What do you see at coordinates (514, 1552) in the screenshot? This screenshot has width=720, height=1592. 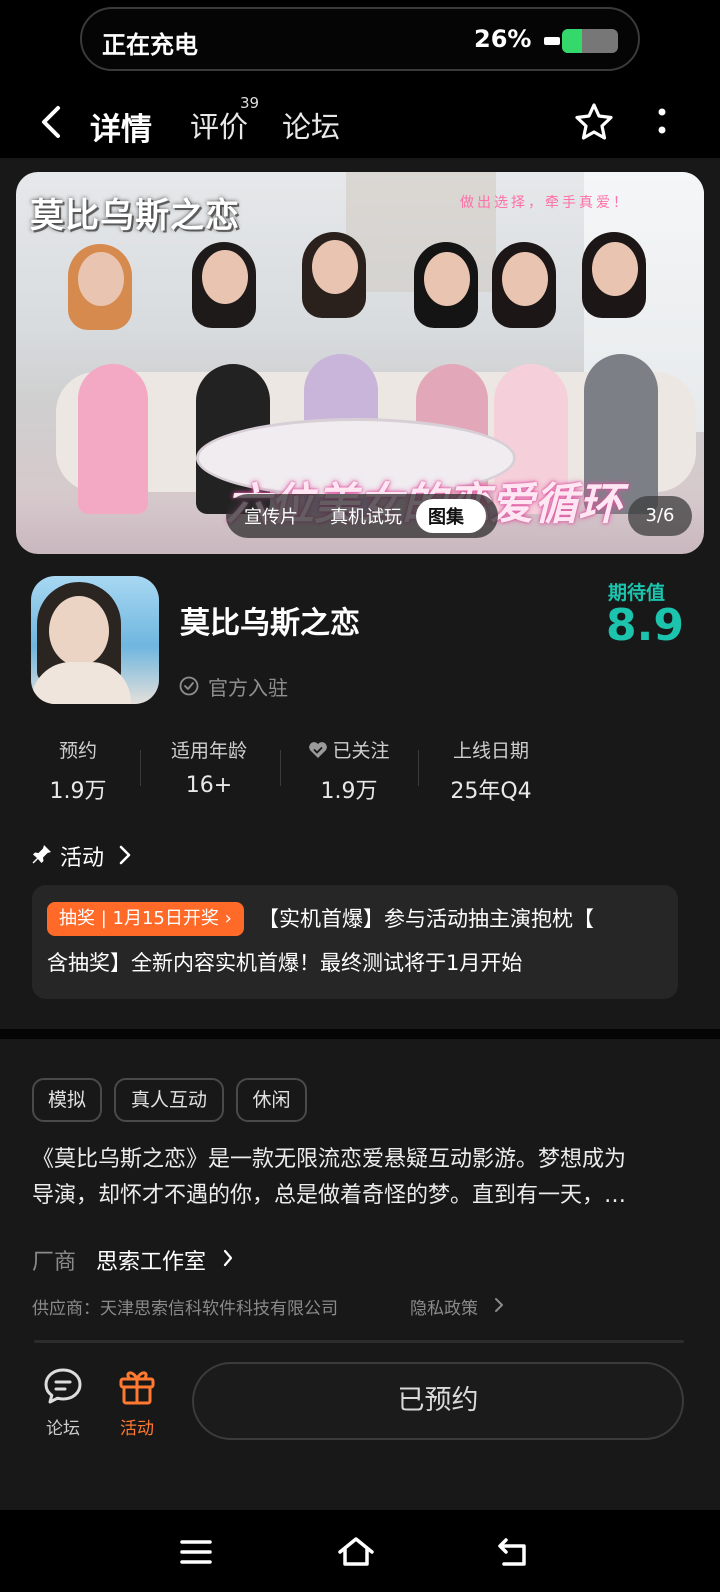 I see `back-navigation-icon` at bounding box center [514, 1552].